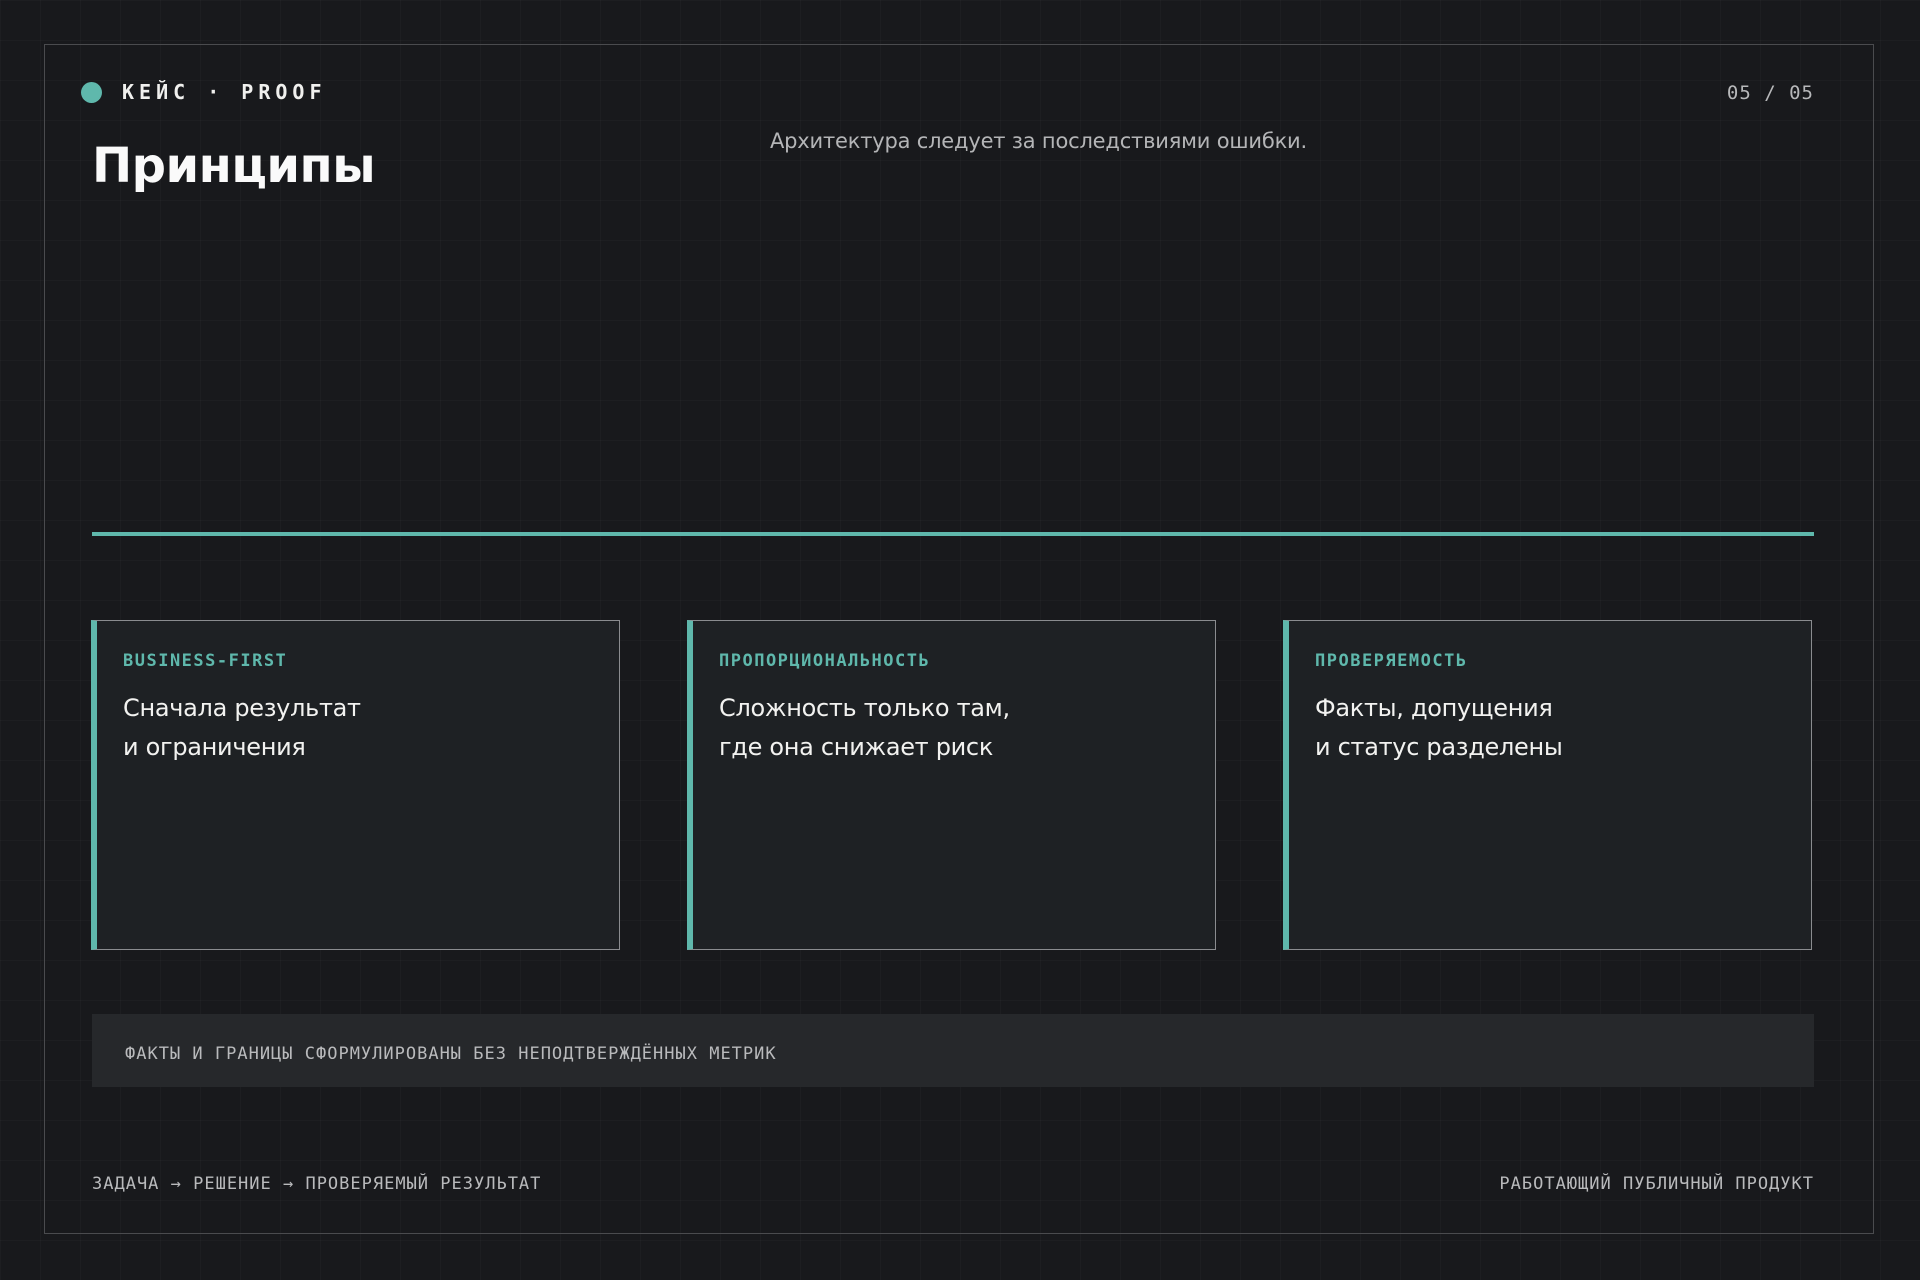  I want to click on card-text-line: Сложность только там,, so click(864, 708).